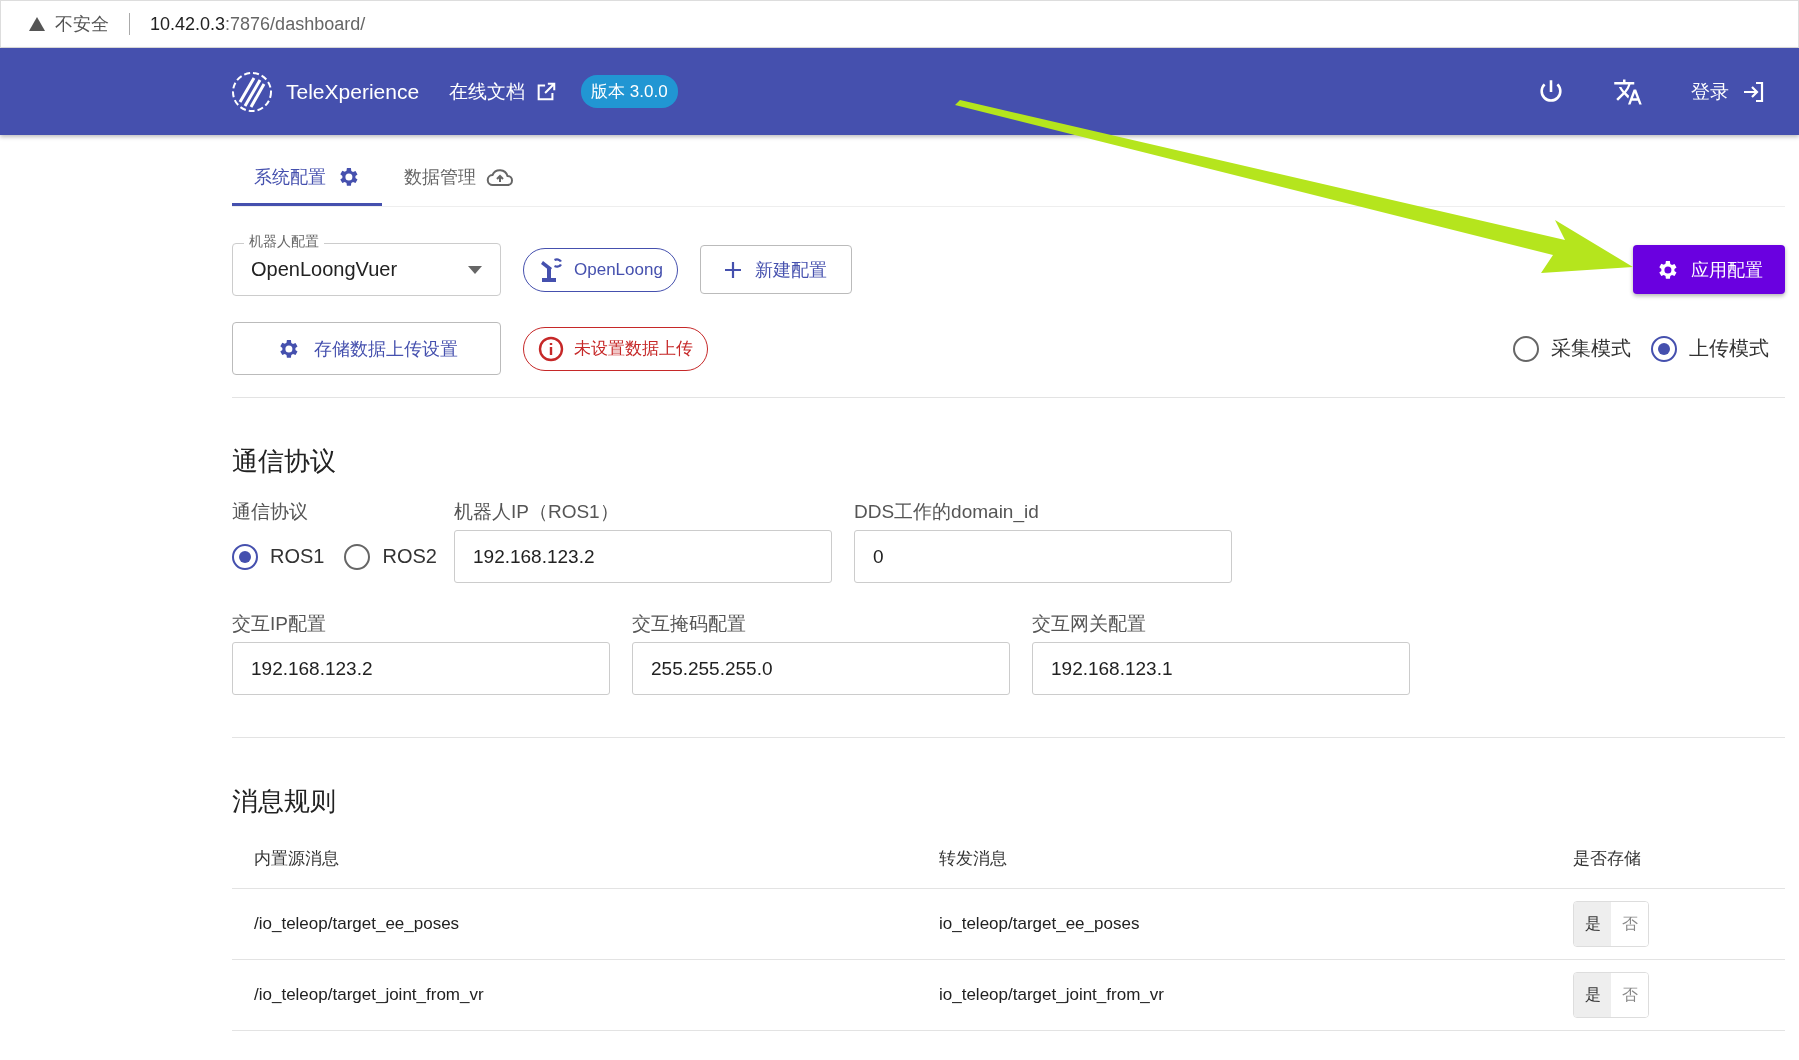 The image size is (1799, 1060). What do you see at coordinates (973, 859) in the screenshot?
I see `column-header: 转发消息` at bounding box center [973, 859].